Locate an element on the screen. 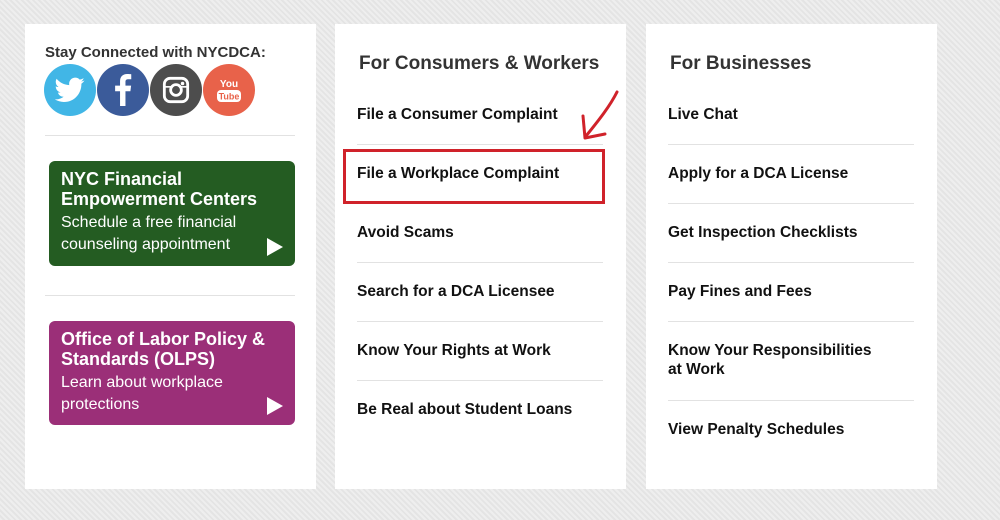 This screenshot has width=1000, height=520. facebook-icon is located at coordinates (123, 90).